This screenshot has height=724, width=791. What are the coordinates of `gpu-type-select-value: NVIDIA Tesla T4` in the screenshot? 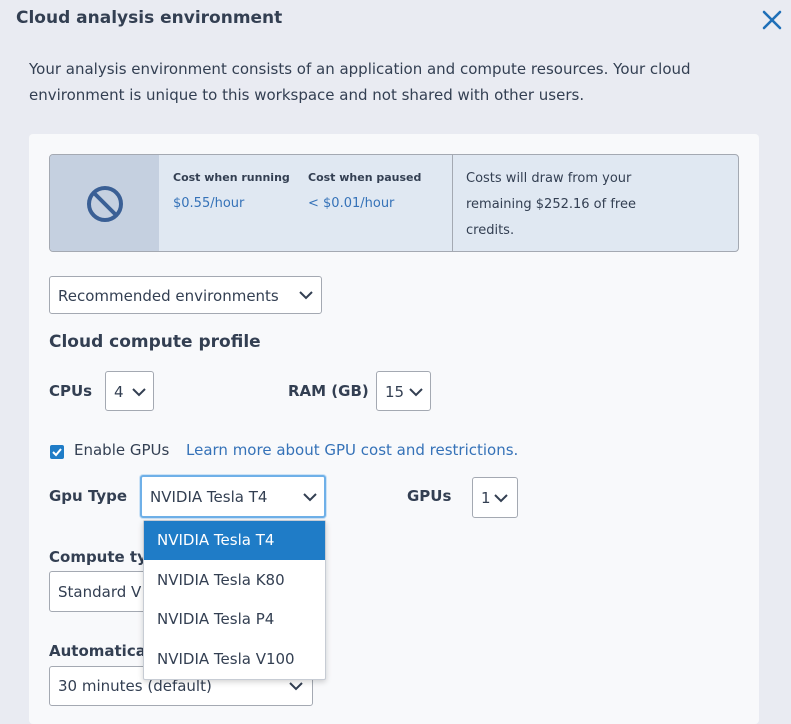 It's located at (209, 497).